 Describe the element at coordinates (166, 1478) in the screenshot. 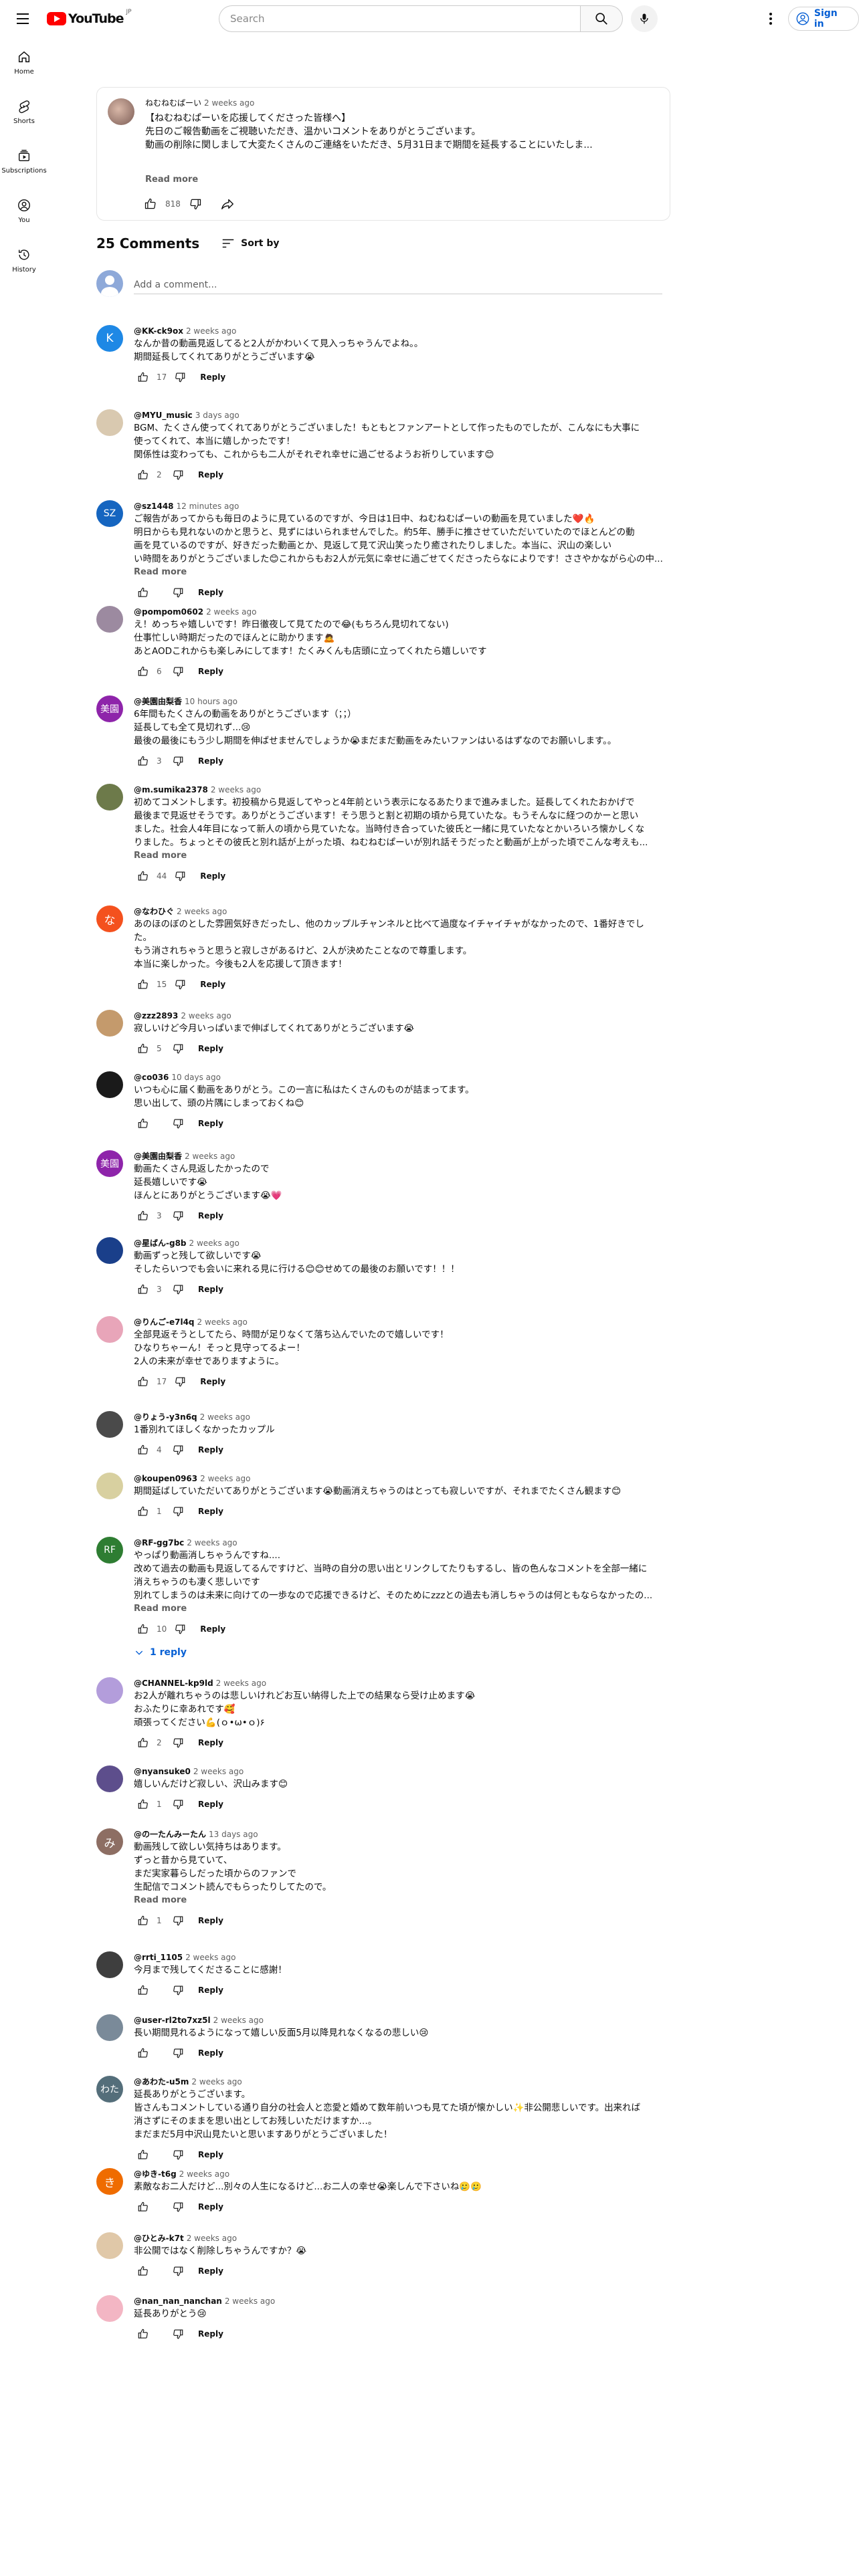

I see `comment-author: @koupen0963` at that location.